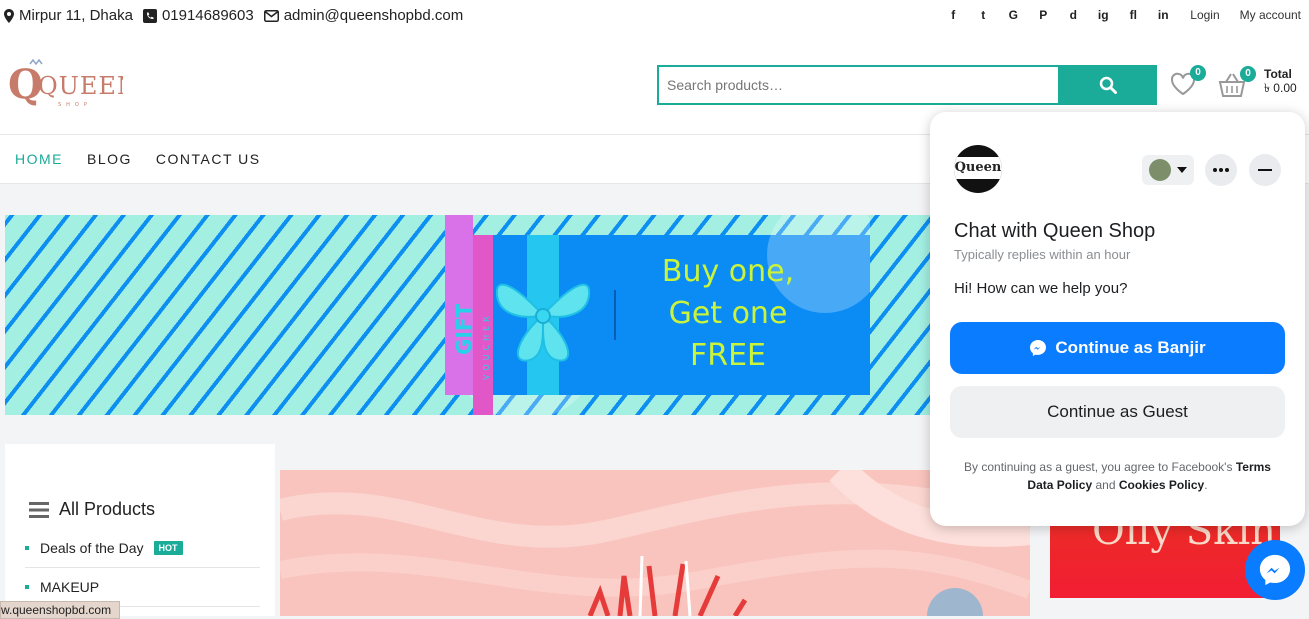 This screenshot has height=619, width=1309. I want to click on category-label: Deals of the Day, so click(92, 548).